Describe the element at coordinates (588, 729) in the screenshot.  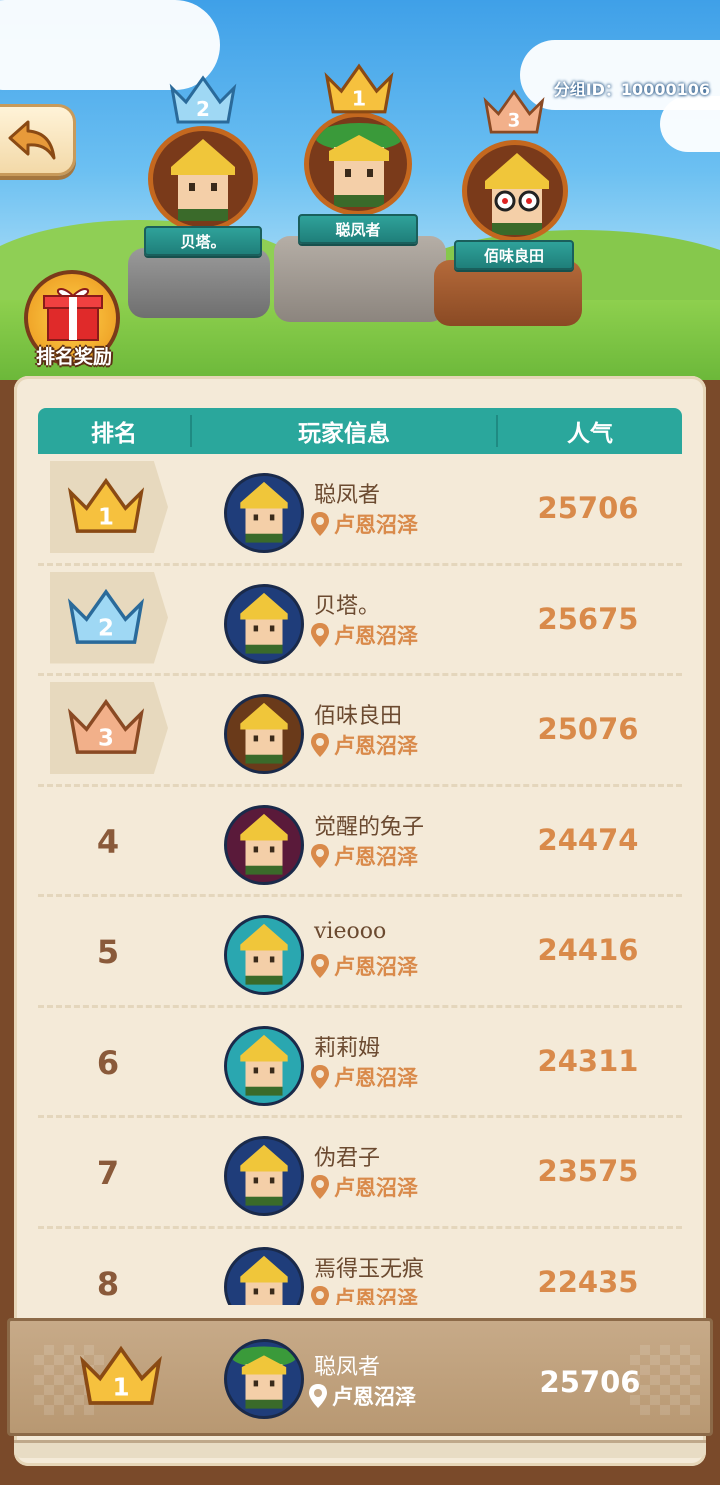
I see `player-score: 25076` at that location.